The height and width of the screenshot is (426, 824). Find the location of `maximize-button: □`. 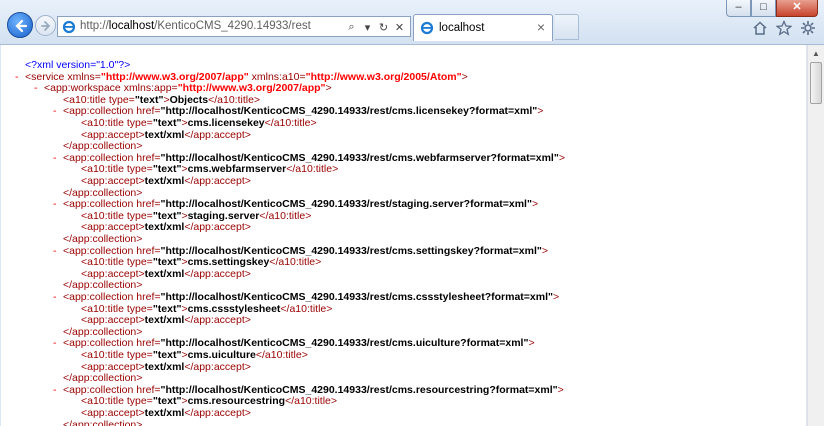

maximize-button: □ is located at coordinates (763, 8).